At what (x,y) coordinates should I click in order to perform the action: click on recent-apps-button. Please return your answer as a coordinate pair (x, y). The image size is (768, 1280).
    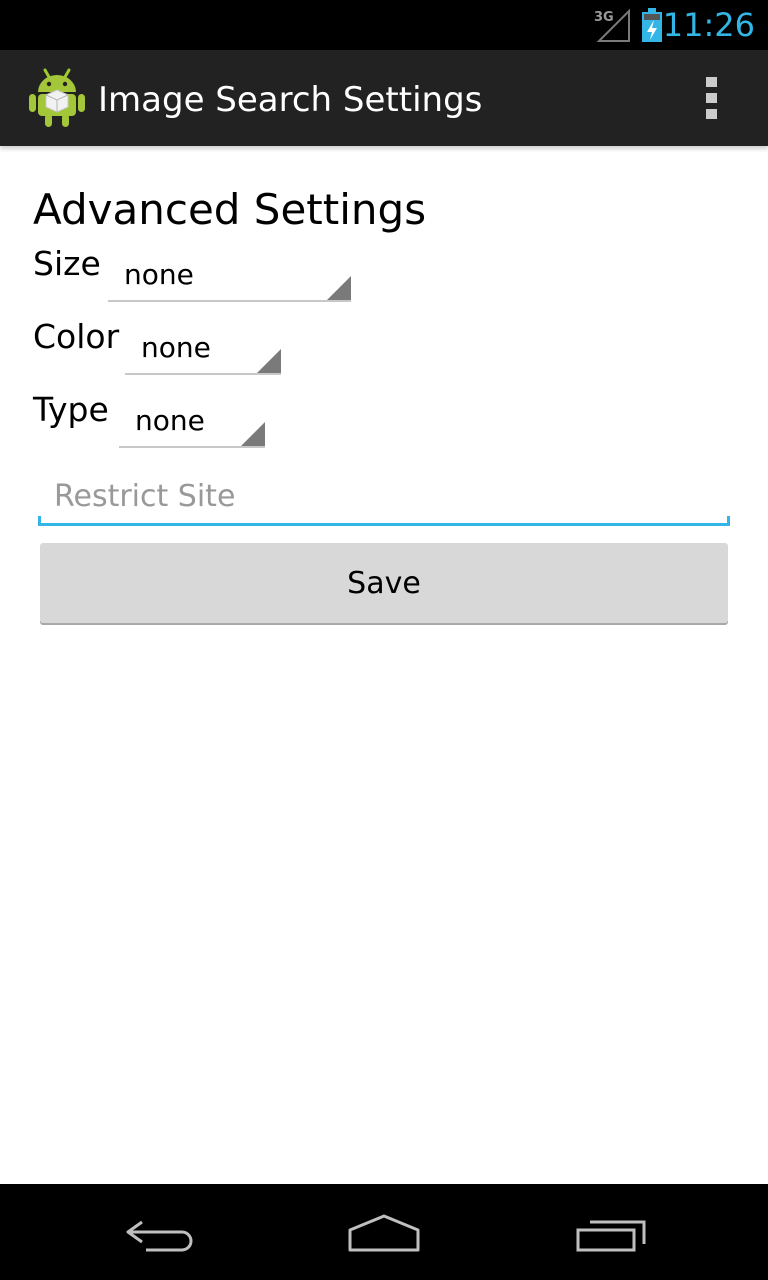
    Looking at the image, I should click on (614, 1232).